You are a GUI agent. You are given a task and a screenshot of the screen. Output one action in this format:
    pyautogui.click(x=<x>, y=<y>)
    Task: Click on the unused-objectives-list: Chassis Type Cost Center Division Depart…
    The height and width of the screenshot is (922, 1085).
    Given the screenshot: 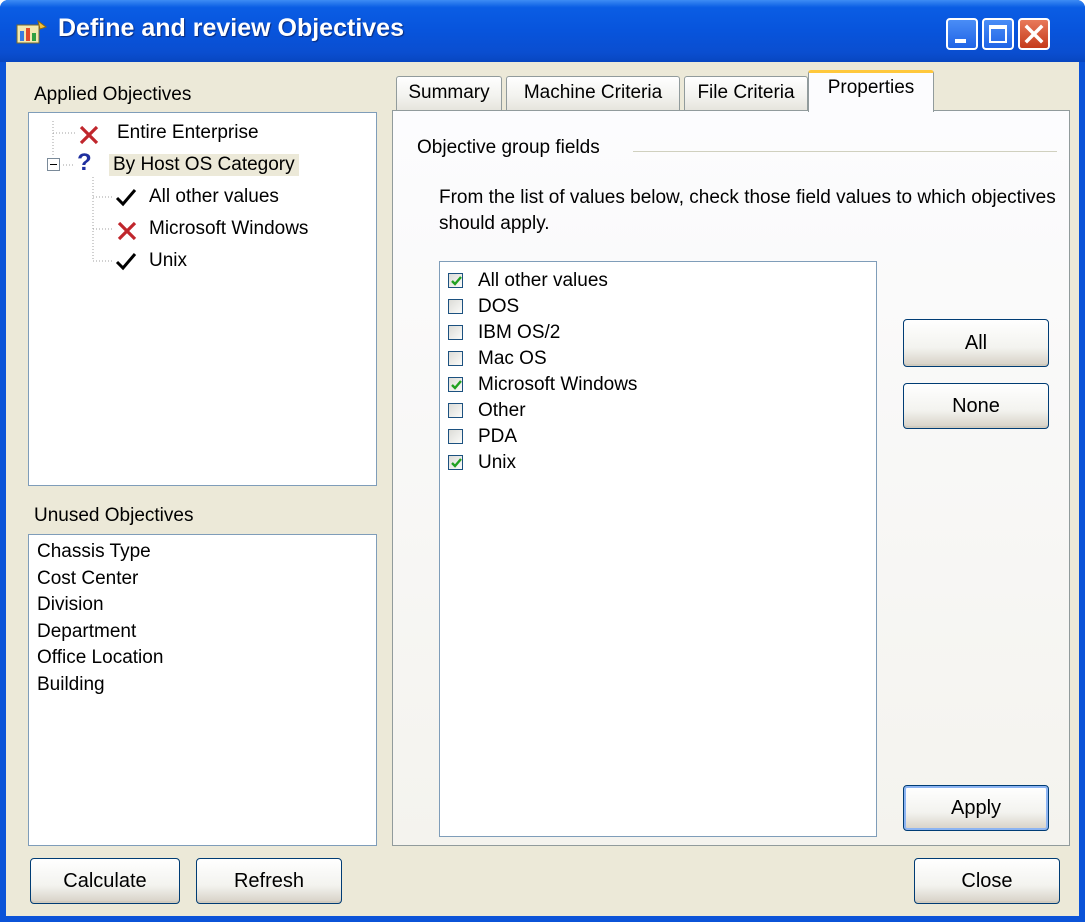 What is the action you would take?
    pyautogui.click(x=202, y=690)
    